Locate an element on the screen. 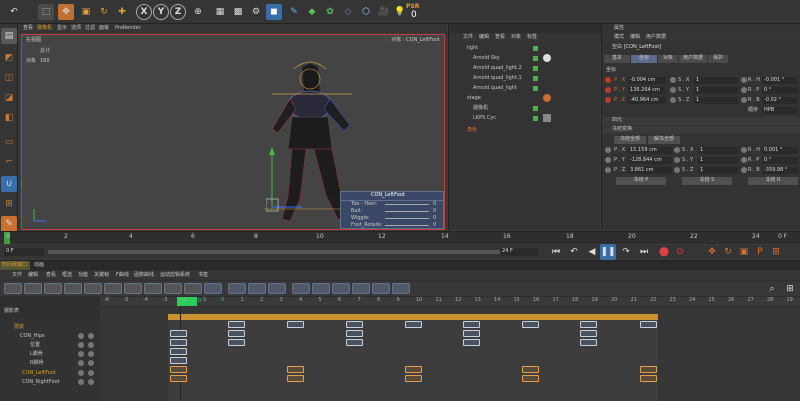 This screenshot has width=800, height=401. camera-icon: 🎥 is located at coordinates (384, 12).